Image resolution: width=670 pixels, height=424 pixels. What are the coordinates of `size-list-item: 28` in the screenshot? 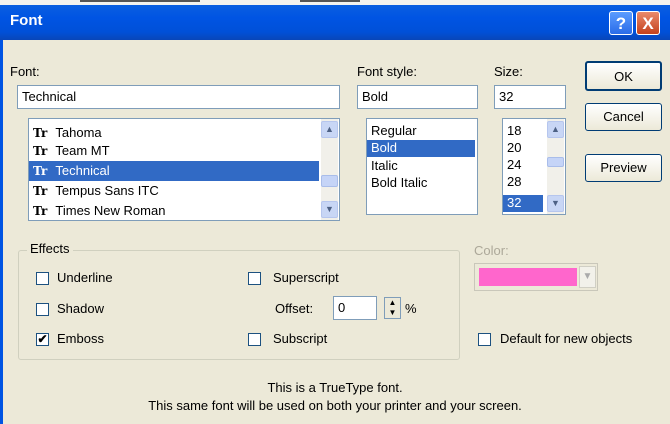 It's located at (514, 182).